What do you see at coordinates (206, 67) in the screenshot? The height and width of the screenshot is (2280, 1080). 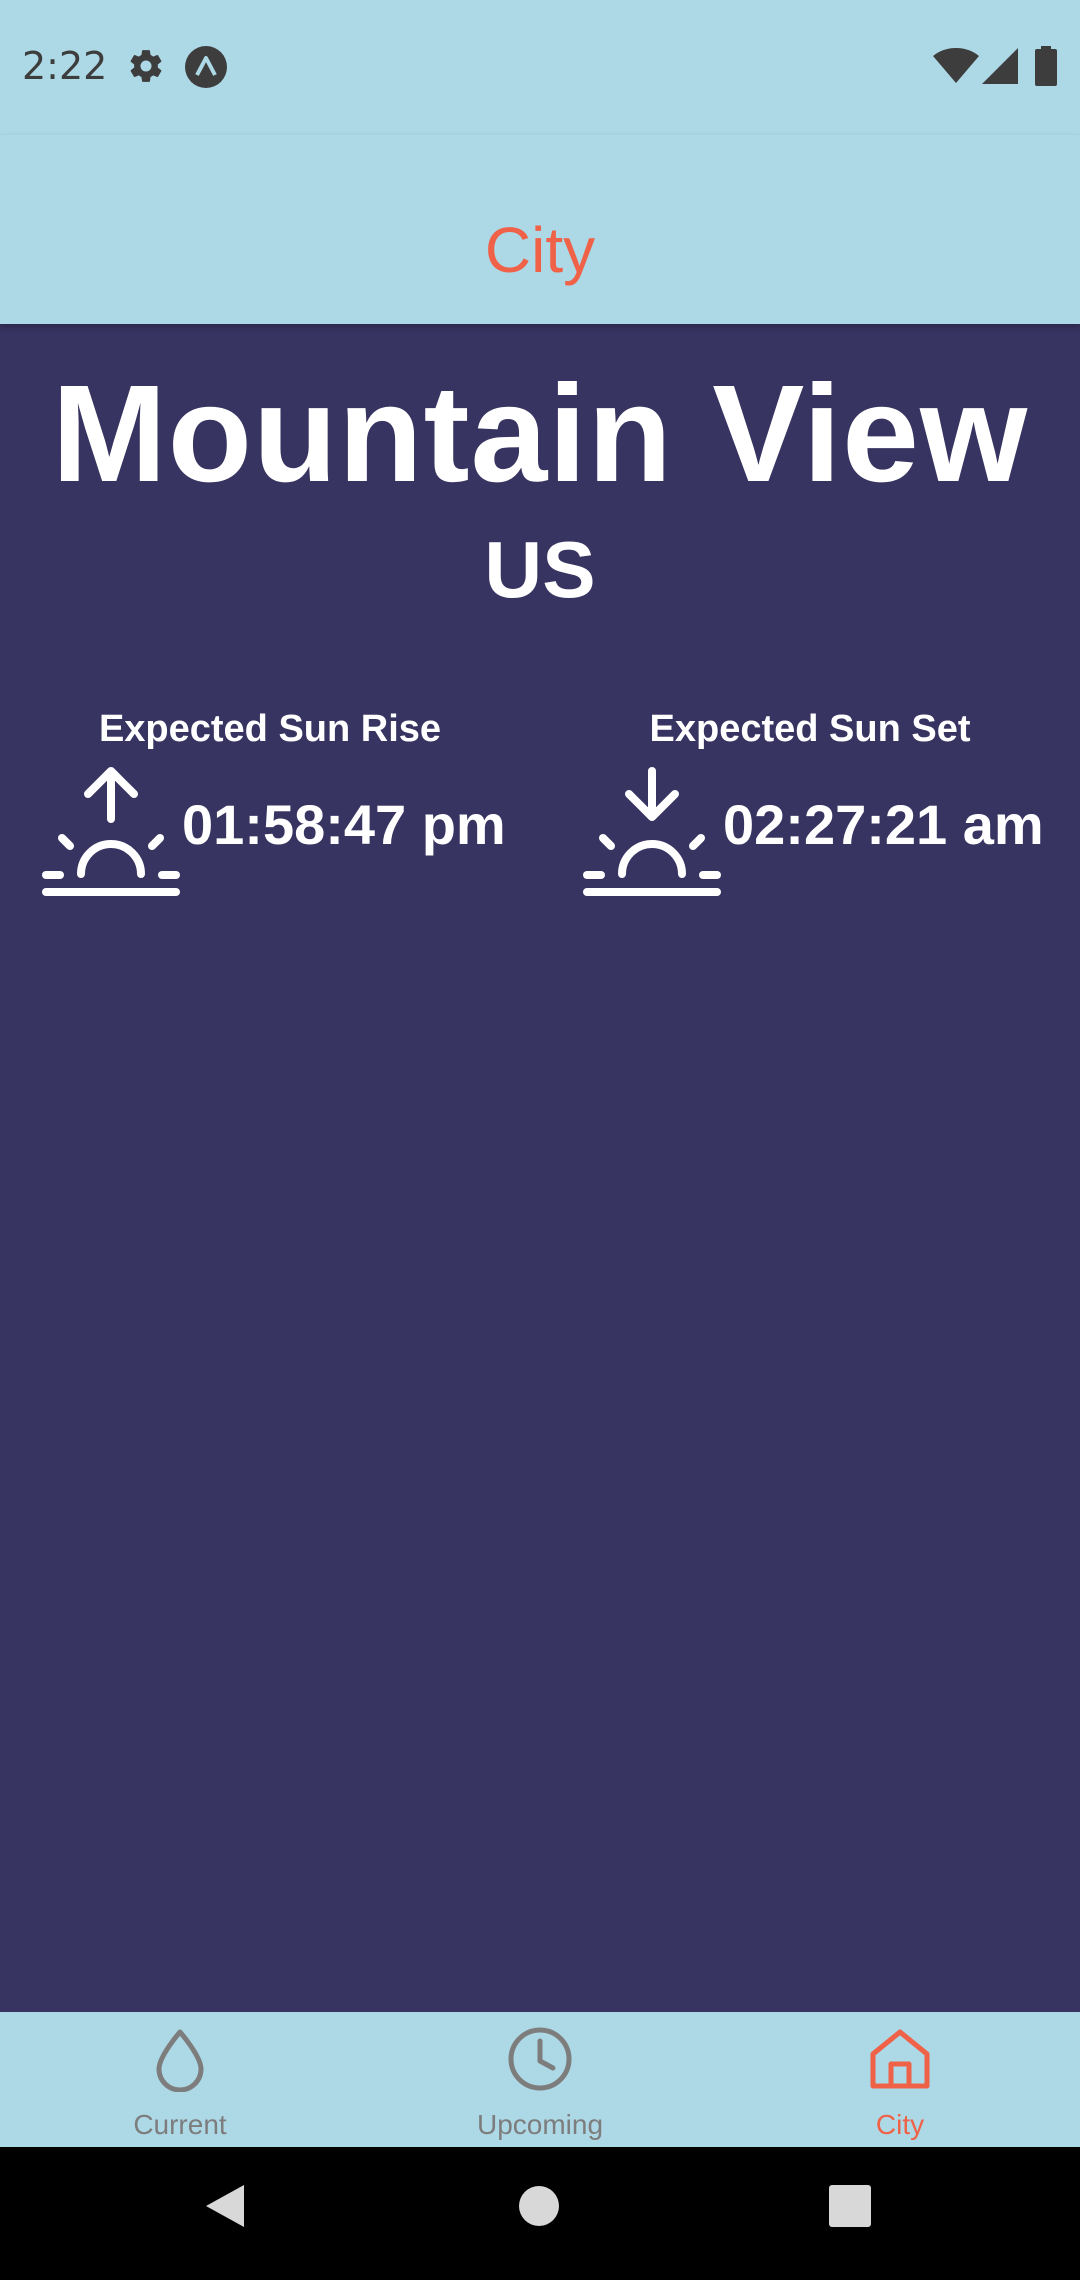 I see `app-notification-icon` at bounding box center [206, 67].